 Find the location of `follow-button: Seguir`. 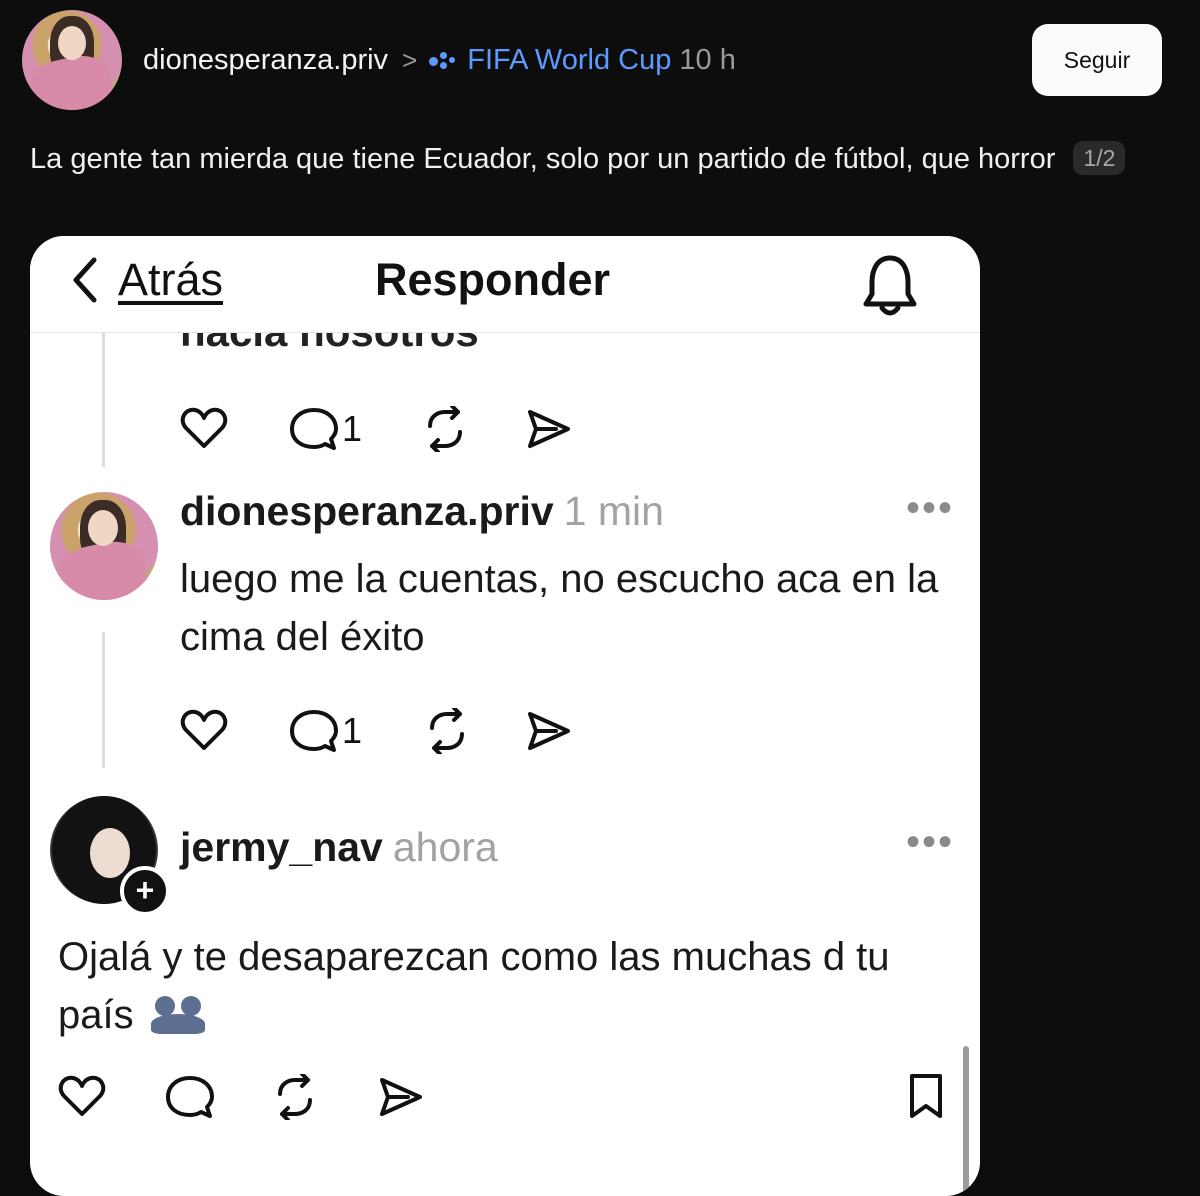

follow-button: Seguir is located at coordinates (1097, 60).